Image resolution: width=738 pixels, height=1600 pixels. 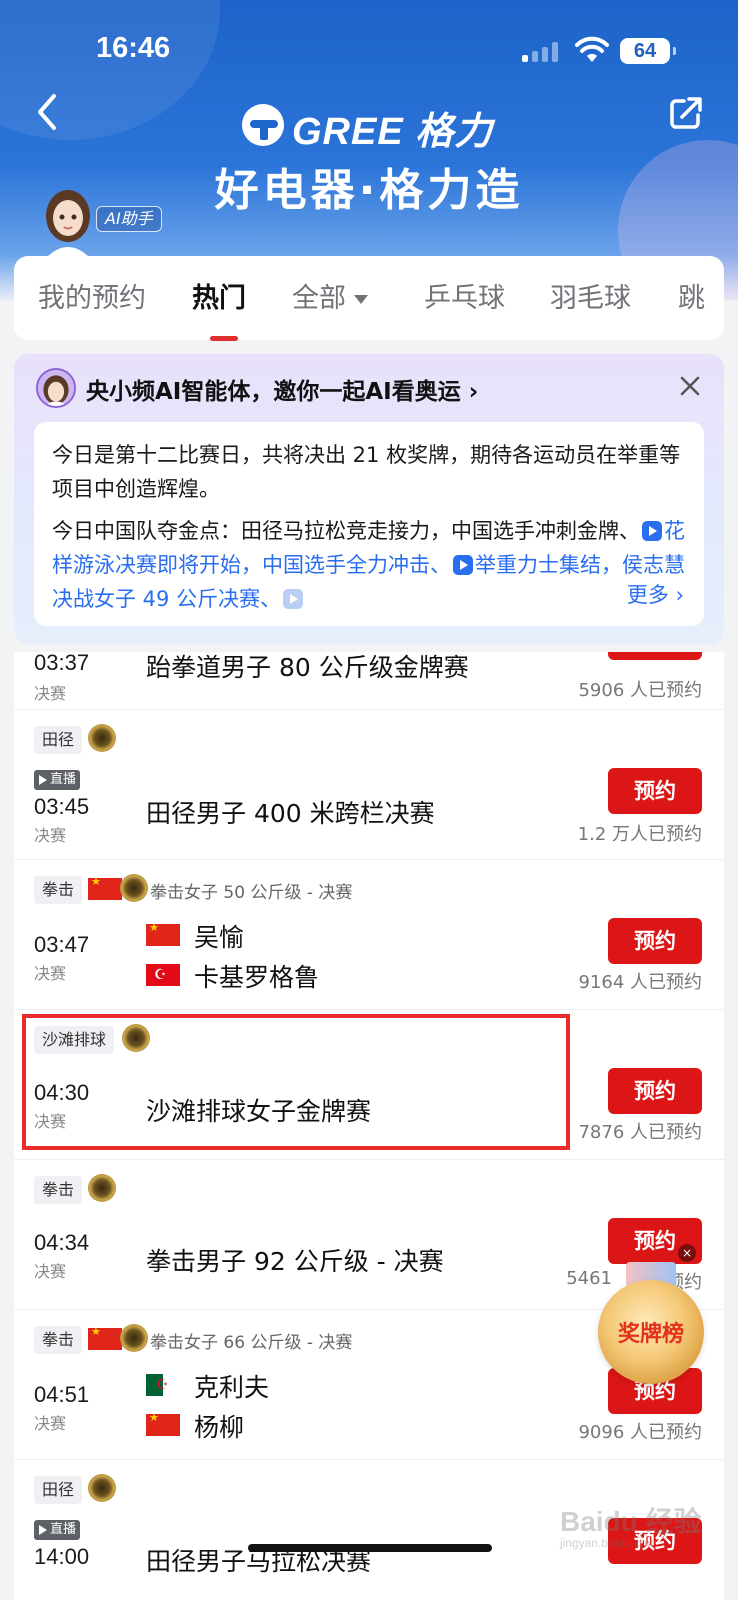 What do you see at coordinates (163, 1385) in the screenshot?
I see `algeria-flag-icon` at bounding box center [163, 1385].